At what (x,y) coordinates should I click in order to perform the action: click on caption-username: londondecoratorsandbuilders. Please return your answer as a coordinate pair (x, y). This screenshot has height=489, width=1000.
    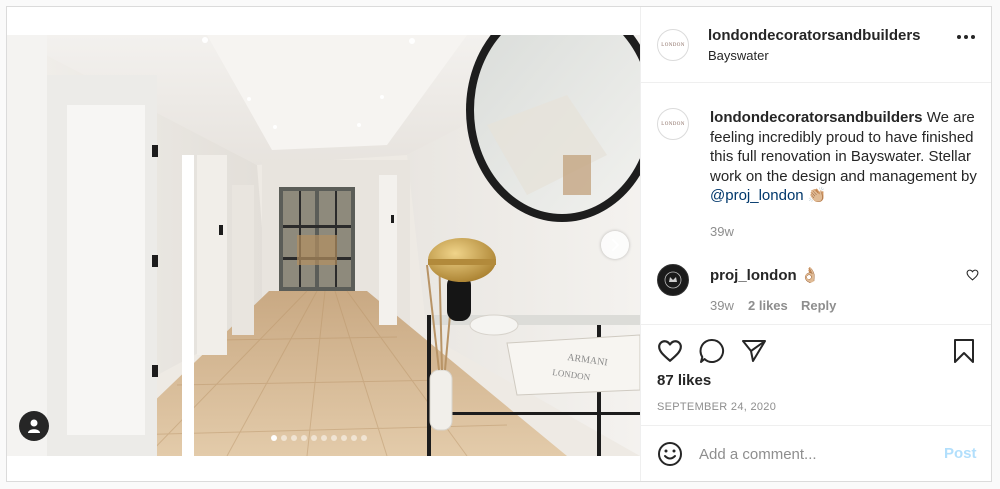
    Looking at the image, I should click on (816, 117).